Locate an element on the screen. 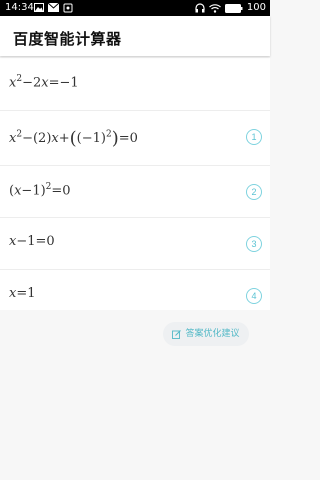  status-left-icons is located at coordinates (53, 8).